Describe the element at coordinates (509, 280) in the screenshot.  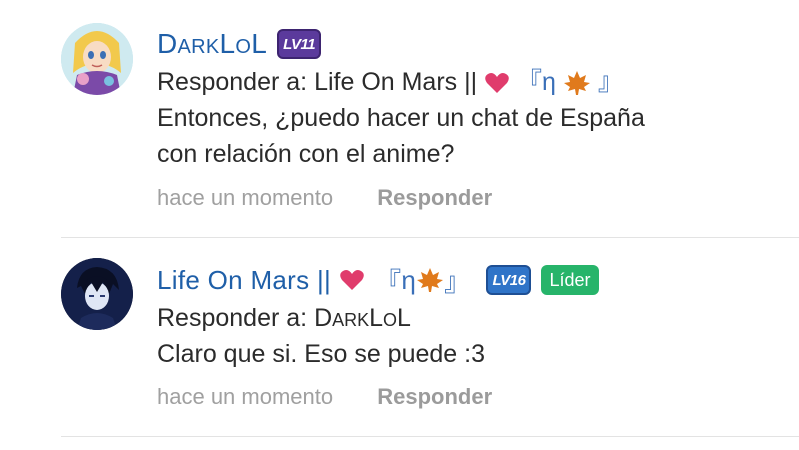
I see `level-badge: LV16` at that location.